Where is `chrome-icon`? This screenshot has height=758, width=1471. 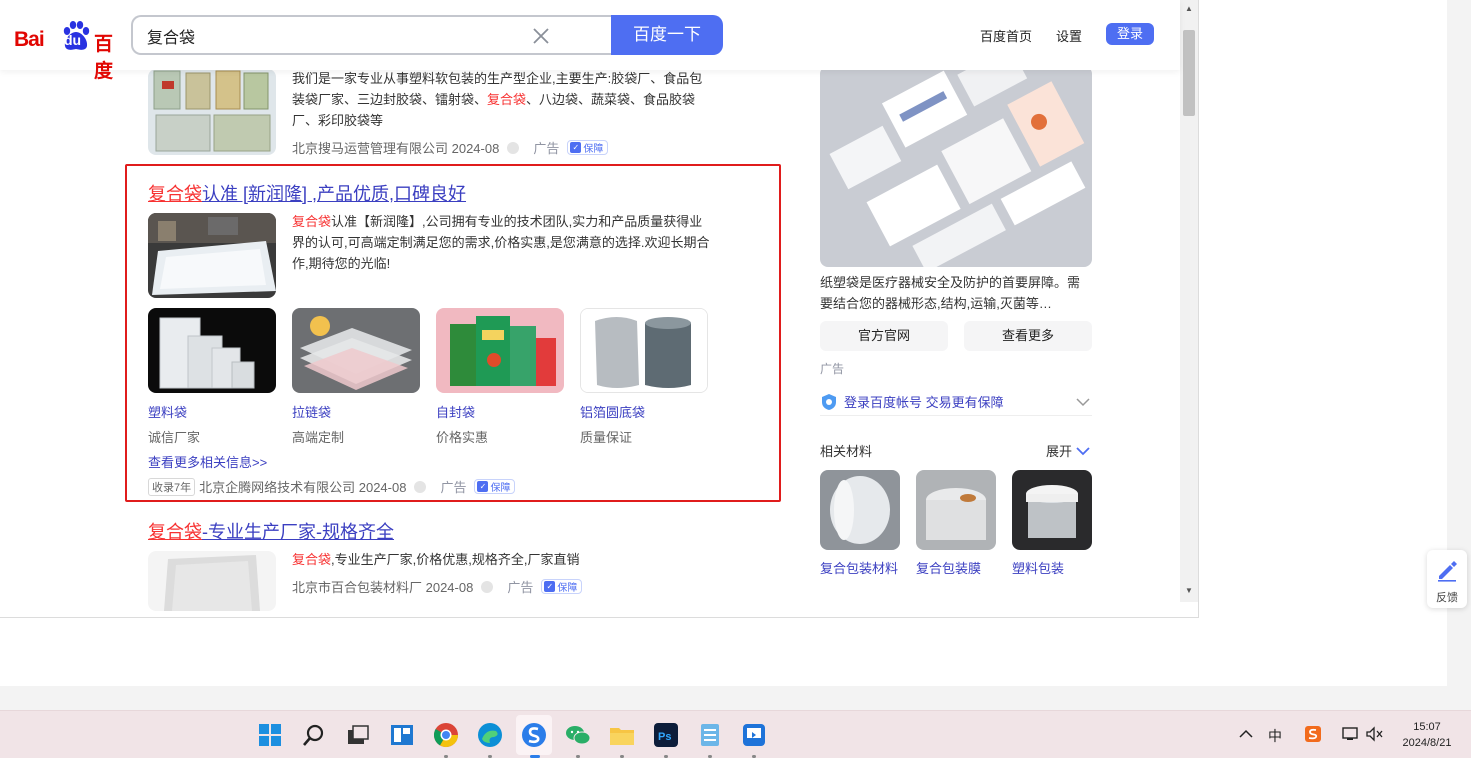
chrome-icon is located at coordinates (446, 735).